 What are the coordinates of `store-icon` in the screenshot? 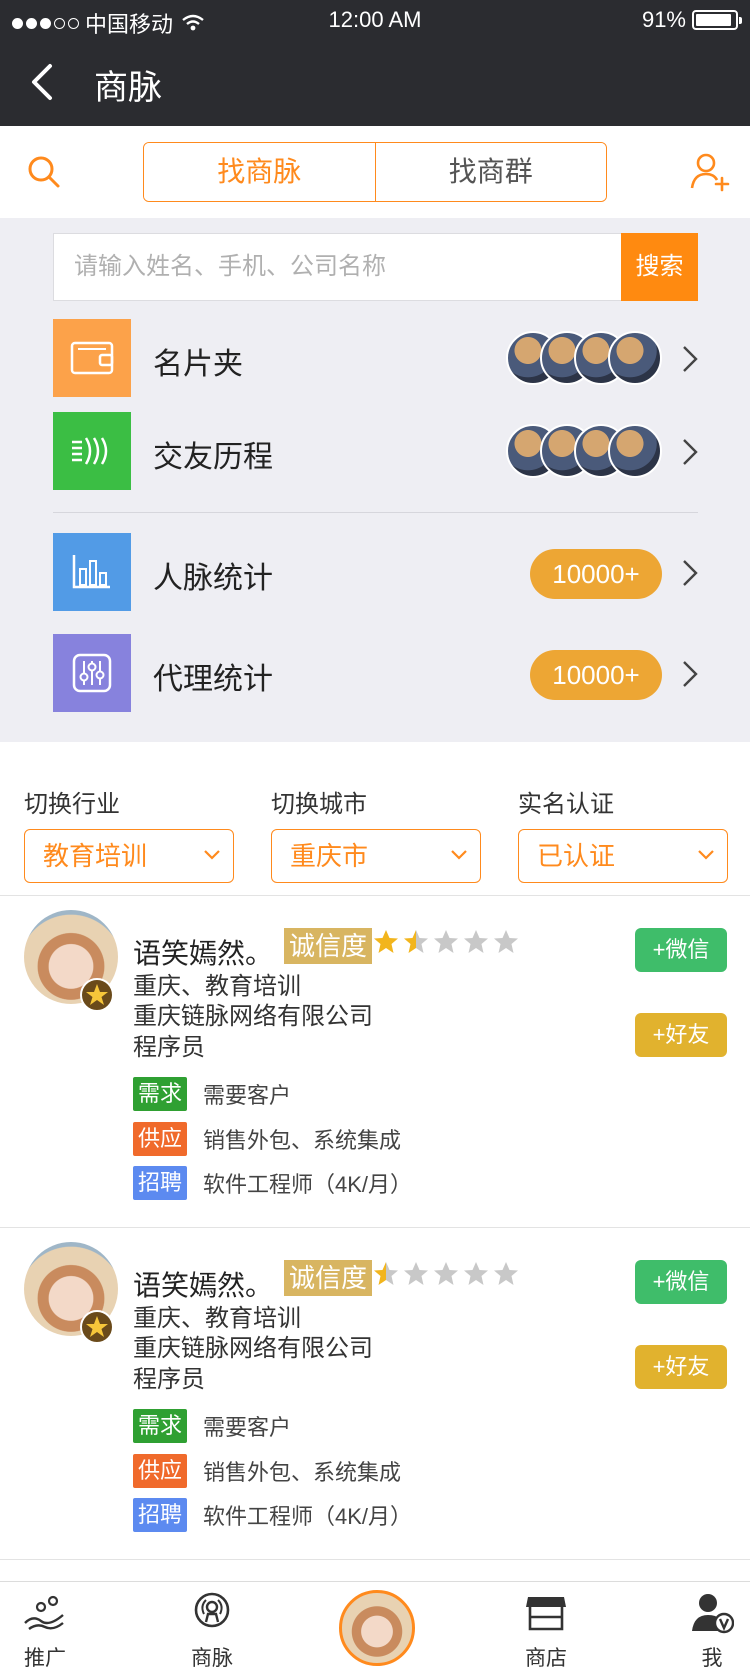 It's located at (546, 1613).